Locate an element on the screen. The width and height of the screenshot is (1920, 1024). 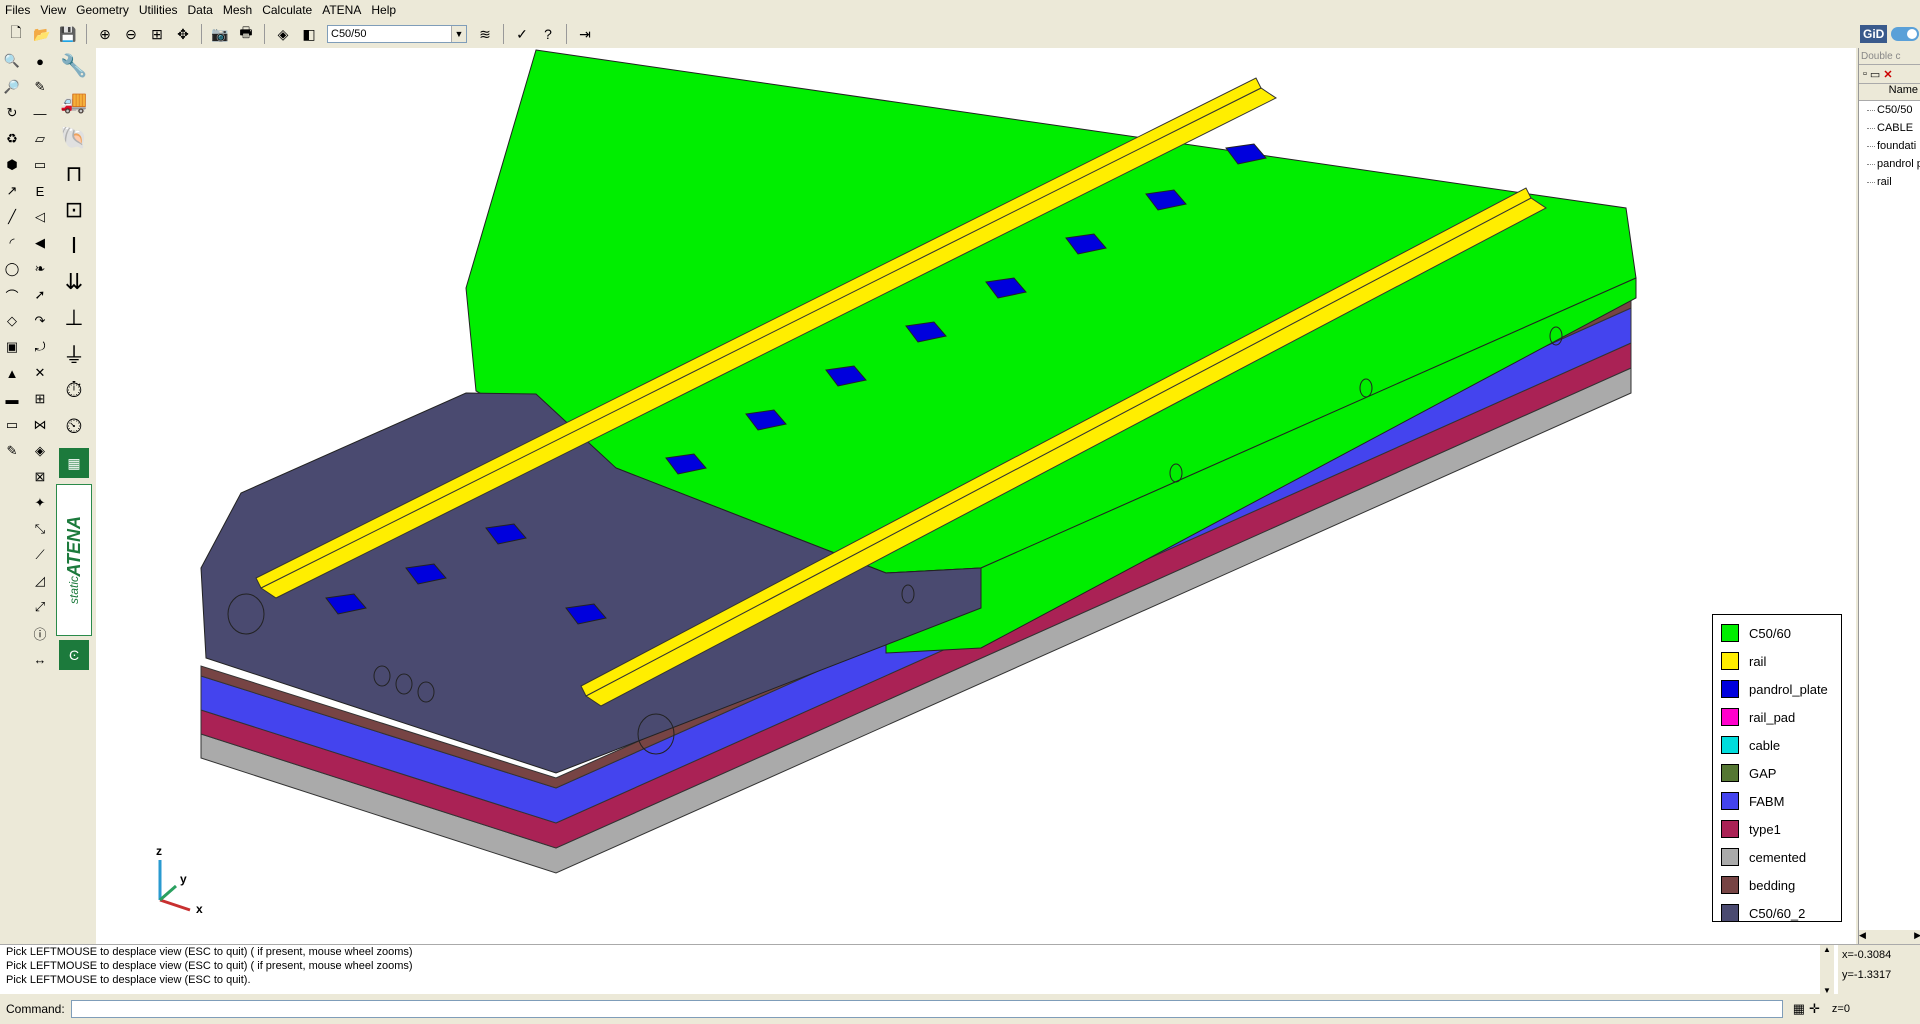
point-icon: ↗ is located at coordinates (12, 191).